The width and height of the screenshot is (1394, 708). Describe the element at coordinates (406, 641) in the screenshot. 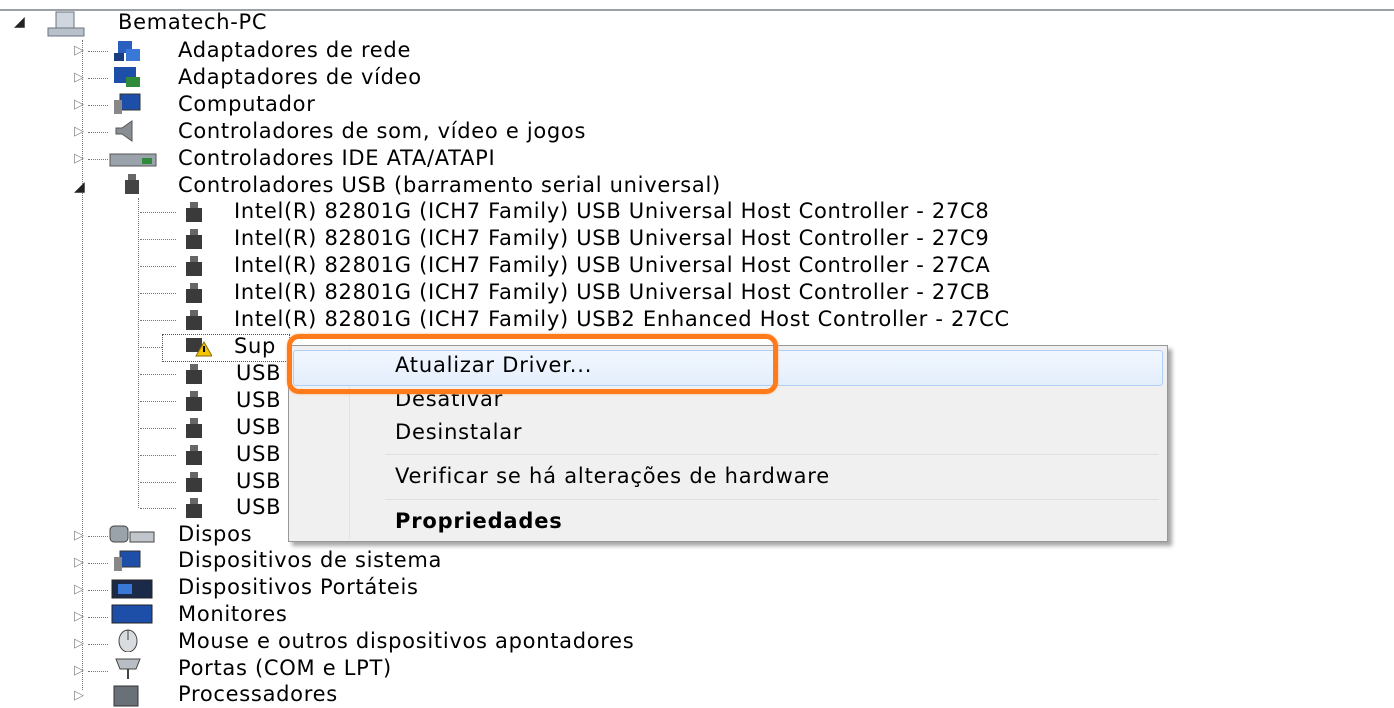

I see `tree-item-mouse: Mouse e outros dispositivos apontadores` at that location.